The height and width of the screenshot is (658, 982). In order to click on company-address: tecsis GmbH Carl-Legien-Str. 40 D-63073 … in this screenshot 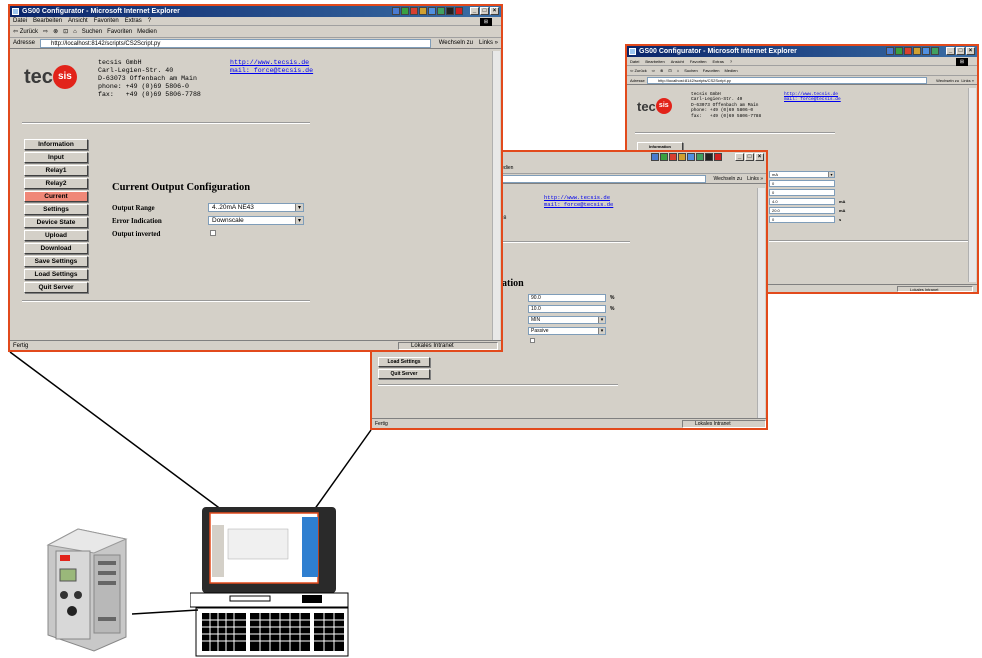, I will do `click(149, 78)`.